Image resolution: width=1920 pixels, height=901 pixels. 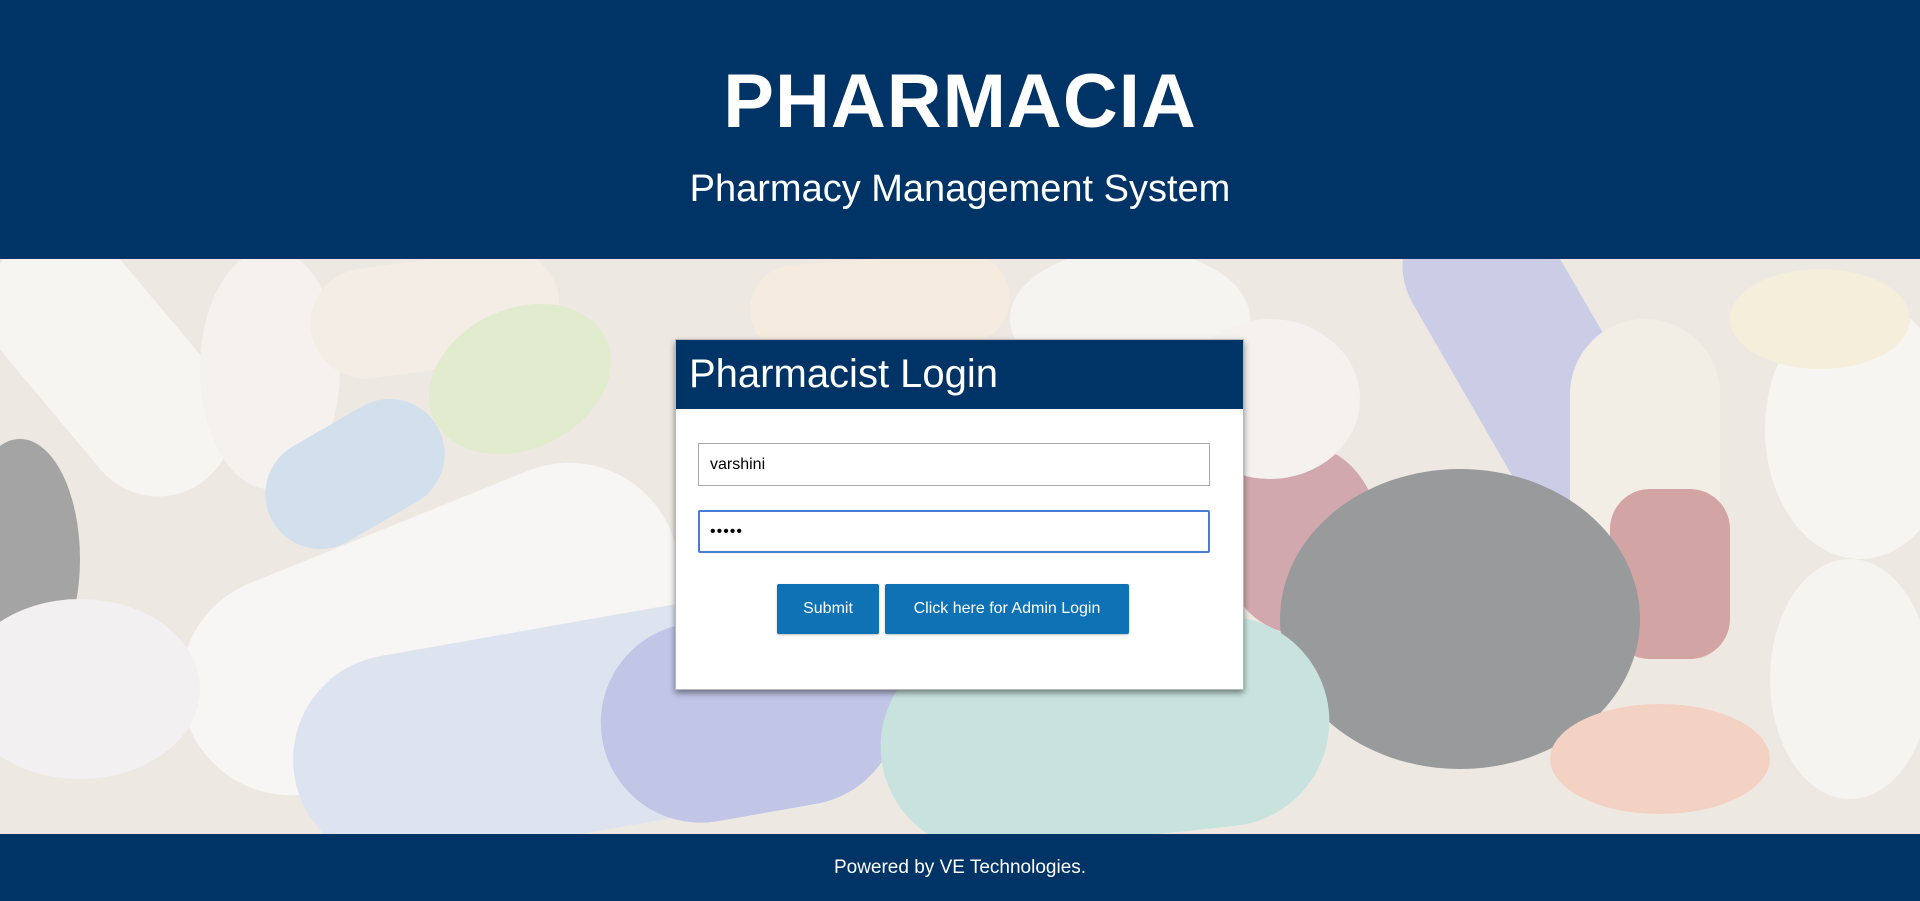 What do you see at coordinates (960, 189) in the screenshot?
I see `app-subtitle: Pharmacy Management System` at bounding box center [960, 189].